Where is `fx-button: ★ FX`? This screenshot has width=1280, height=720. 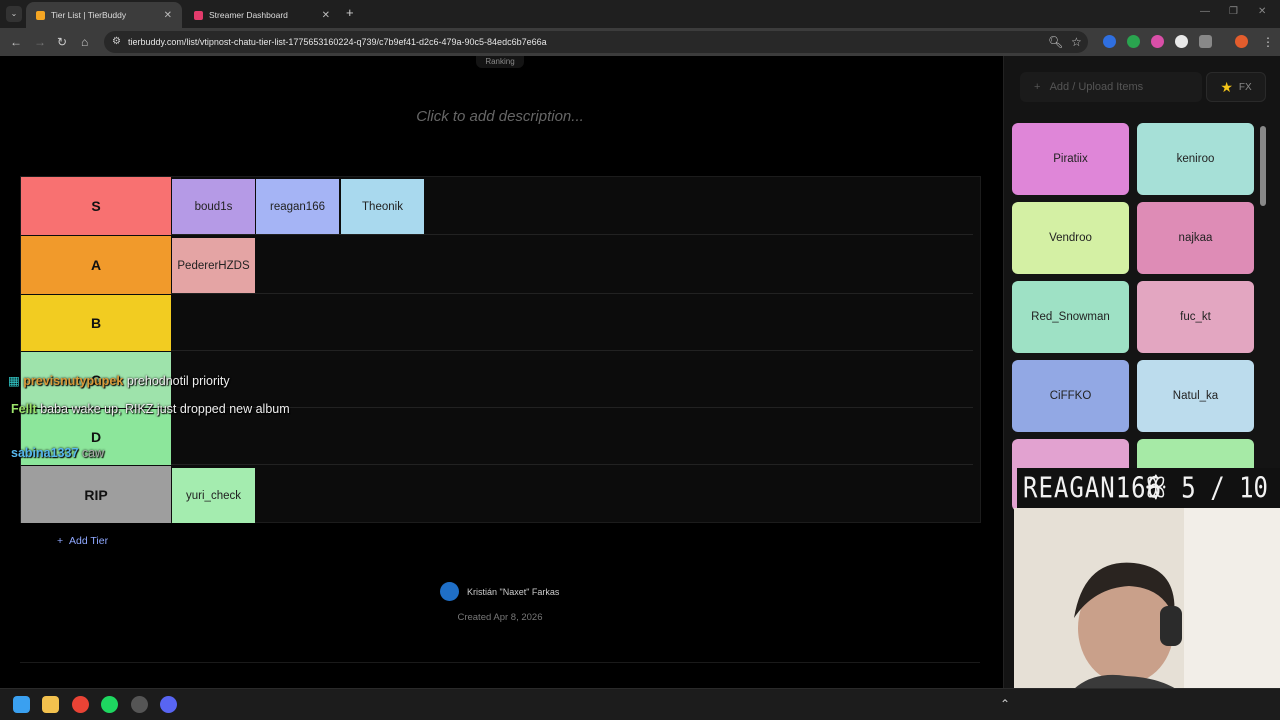 fx-button: ★ FX is located at coordinates (1236, 87).